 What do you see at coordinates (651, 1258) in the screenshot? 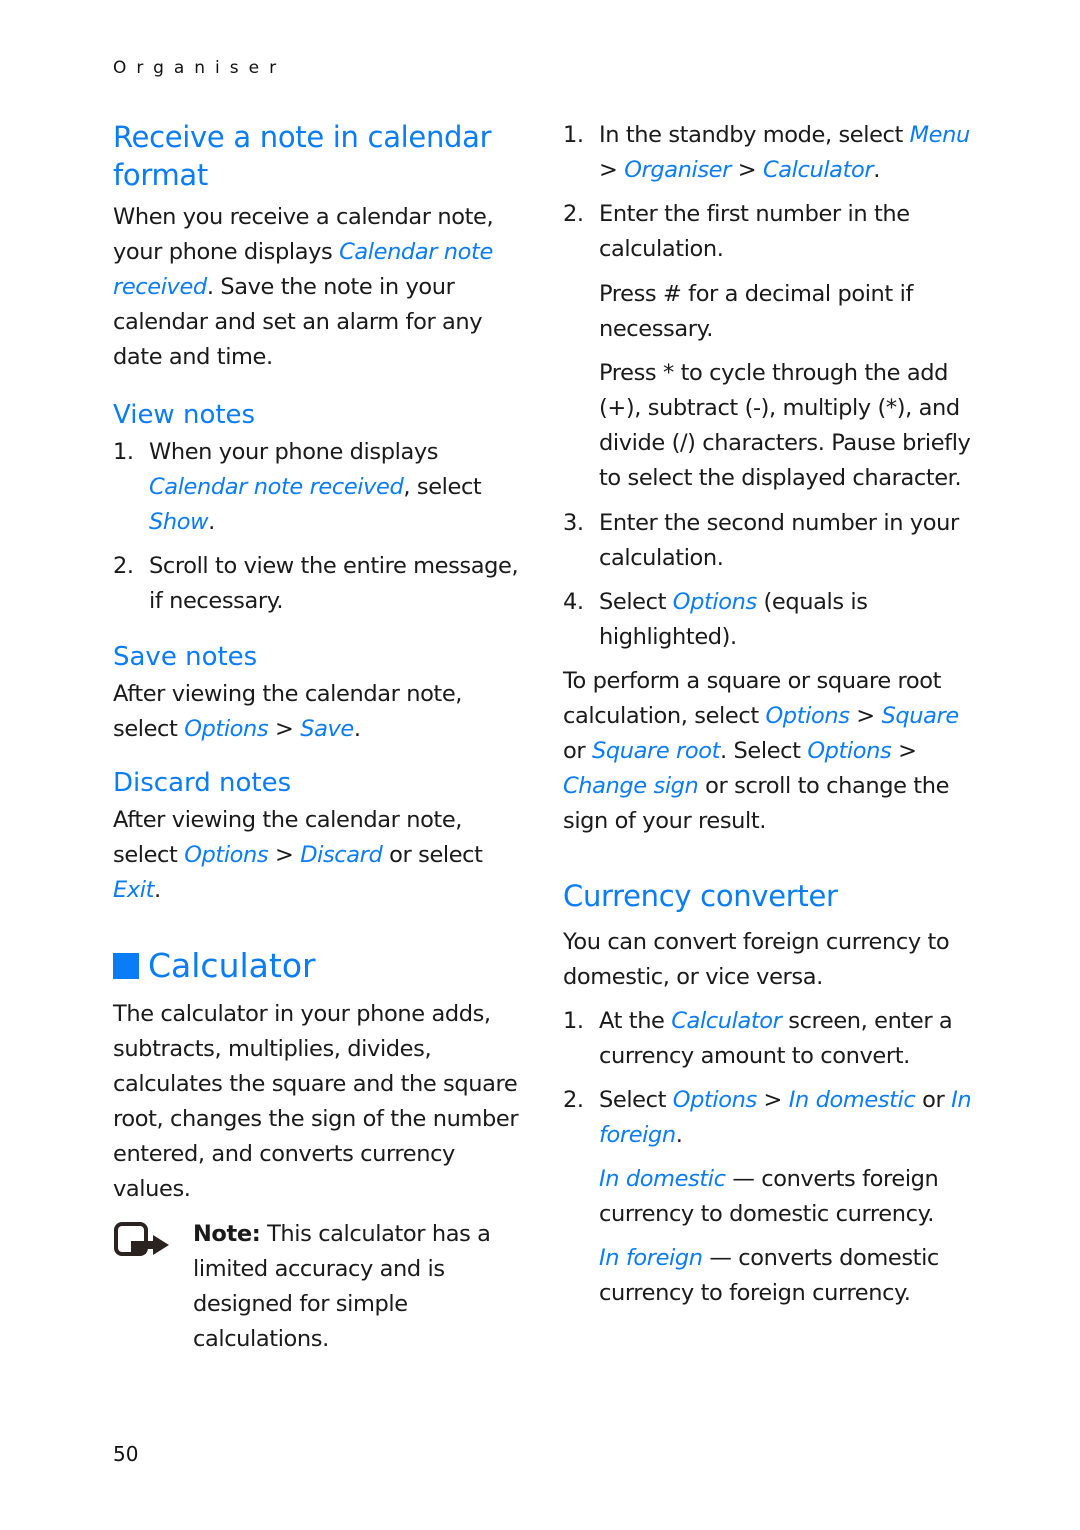
I see `menu-path-link: In foreign` at bounding box center [651, 1258].